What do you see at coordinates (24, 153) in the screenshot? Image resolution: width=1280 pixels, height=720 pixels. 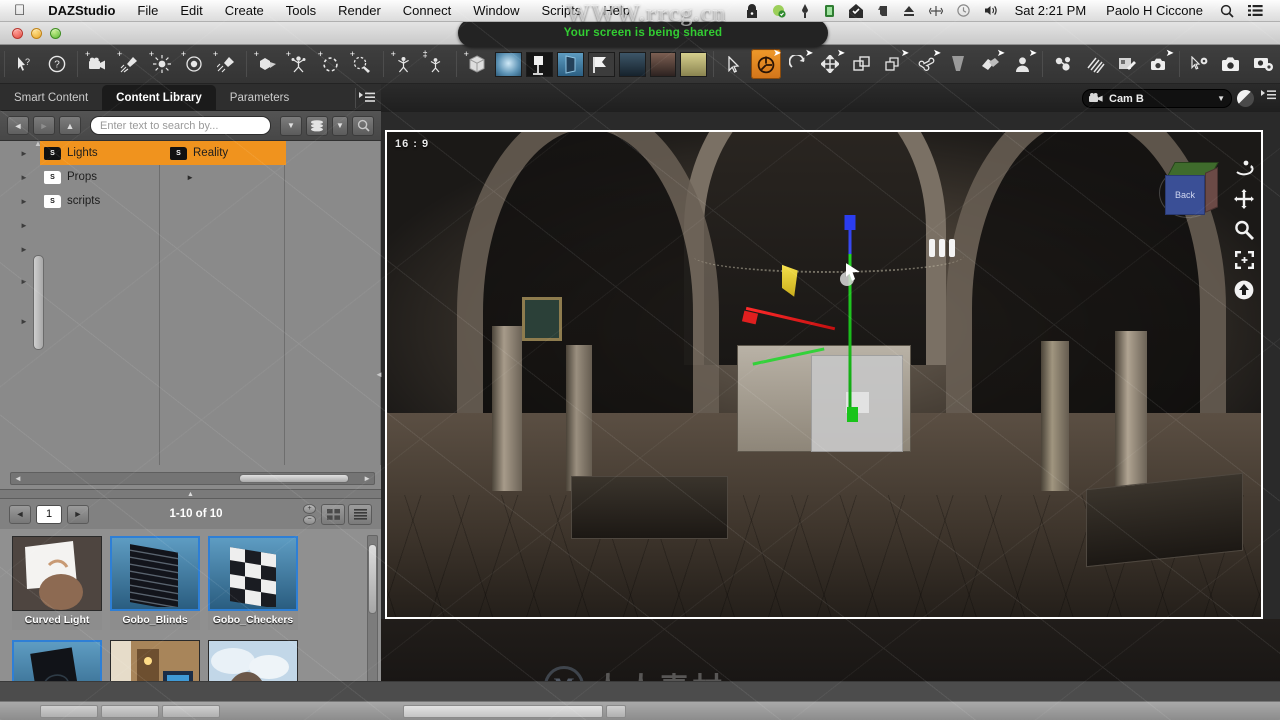 I see `expander-lights-icon: ►` at bounding box center [24, 153].